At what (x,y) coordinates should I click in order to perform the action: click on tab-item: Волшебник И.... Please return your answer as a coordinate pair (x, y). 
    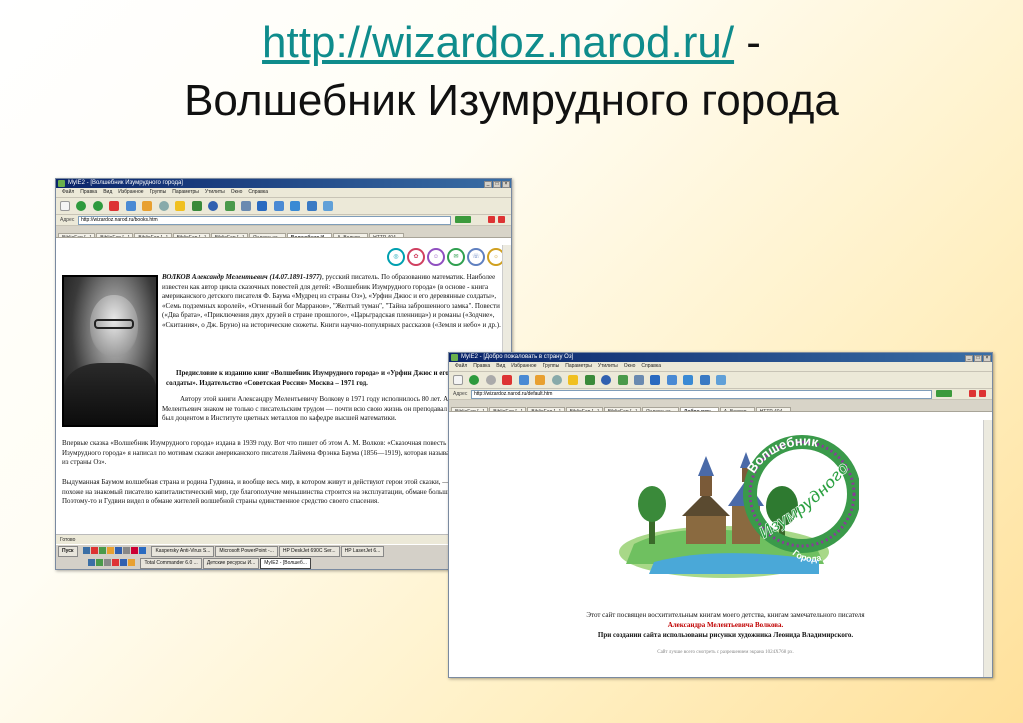
    Looking at the image, I should click on (309, 235).